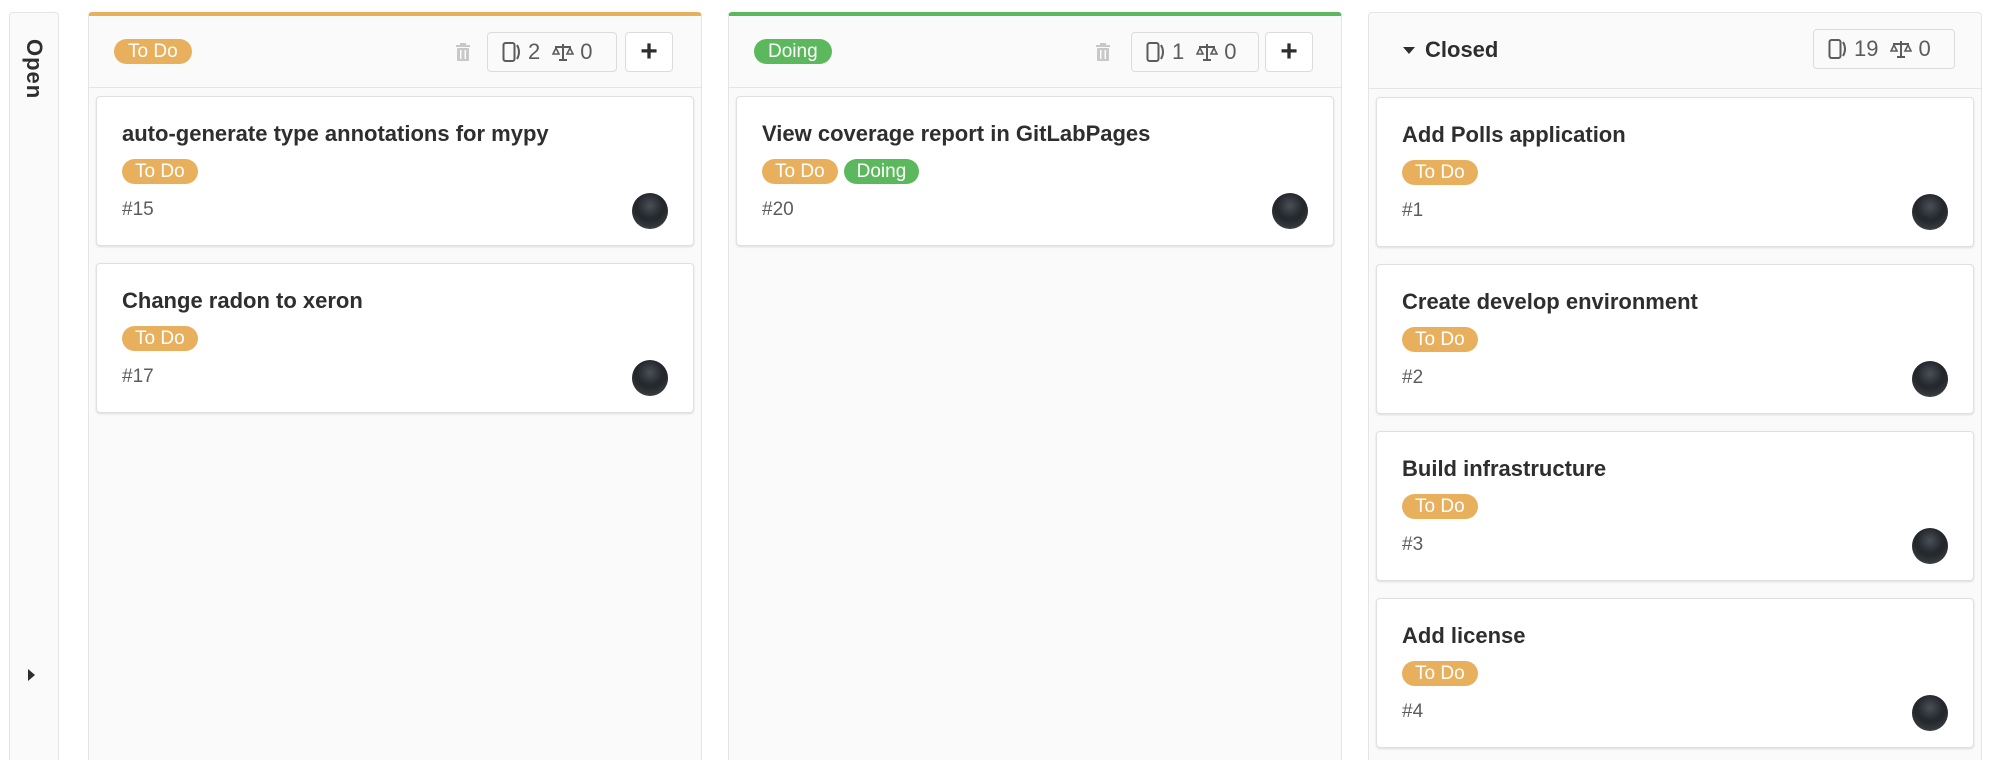 Image resolution: width=1992 pixels, height=760 pixels. What do you see at coordinates (395, 338) in the screenshot?
I see `issue-card: Change radon to xeron To Do #17` at bounding box center [395, 338].